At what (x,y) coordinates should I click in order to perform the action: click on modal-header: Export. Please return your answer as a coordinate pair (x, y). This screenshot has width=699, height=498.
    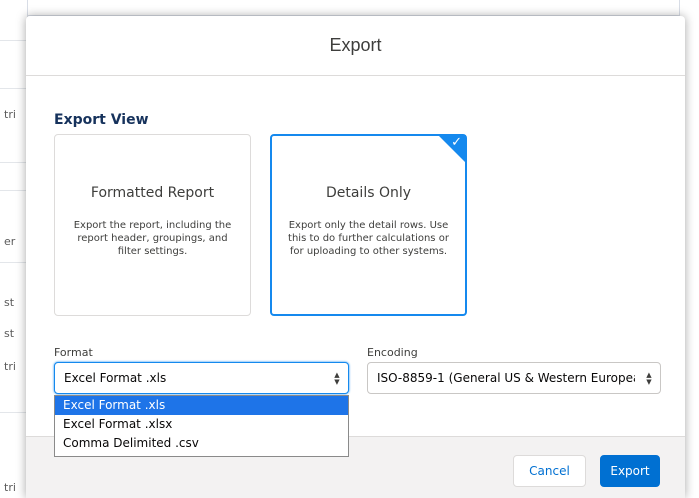
    Looking at the image, I should click on (355, 46).